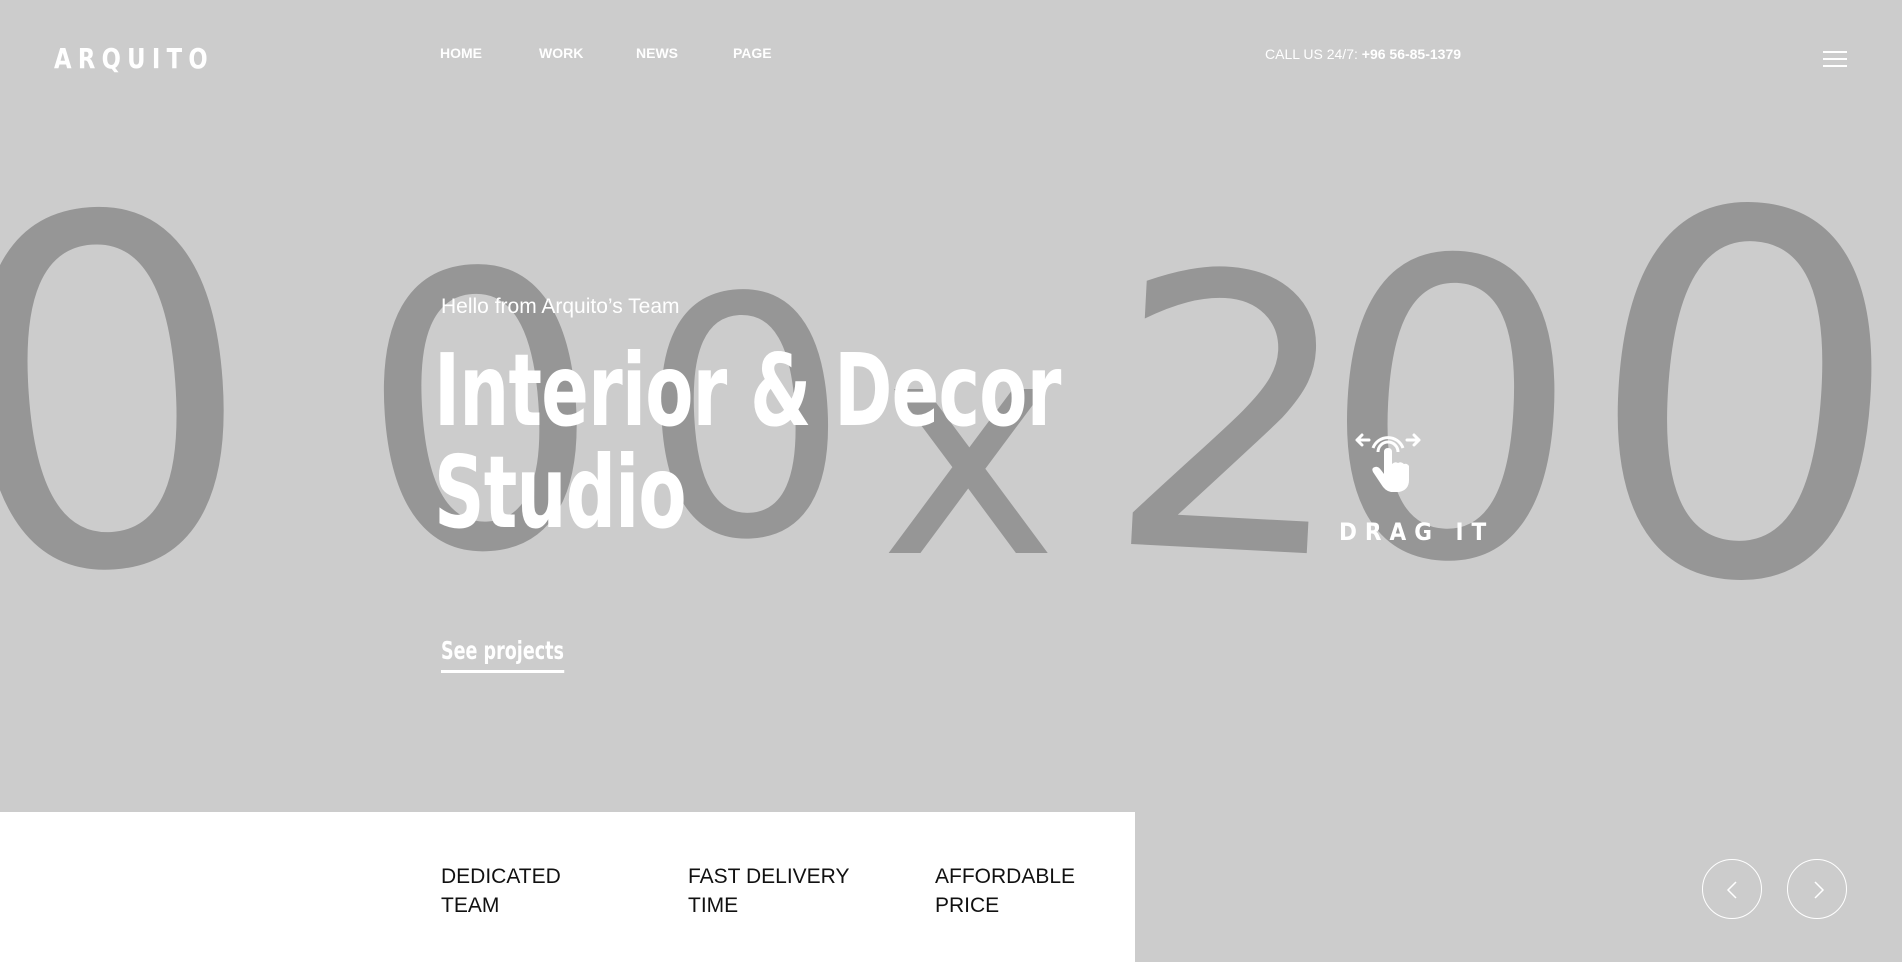 The width and height of the screenshot is (1902, 962). I want to click on hero-title-line1: Interior & Decor, so click(747, 390).